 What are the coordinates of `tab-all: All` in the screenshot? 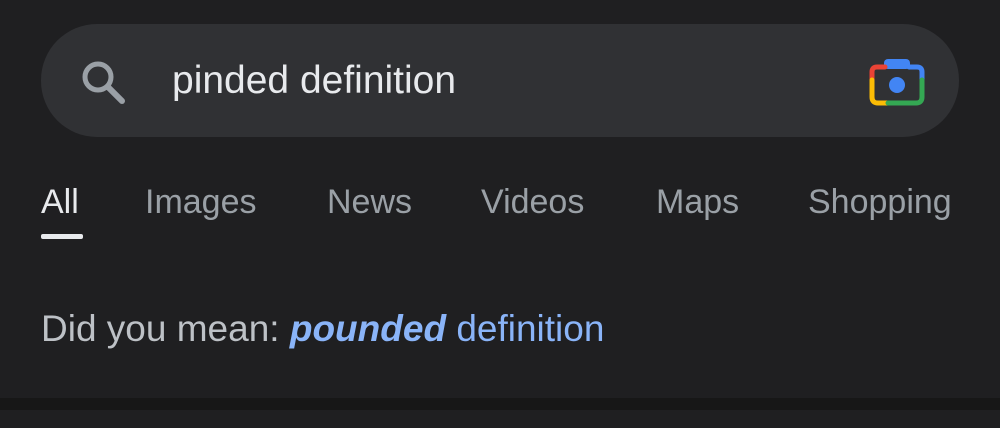 It's located at (60, 202).